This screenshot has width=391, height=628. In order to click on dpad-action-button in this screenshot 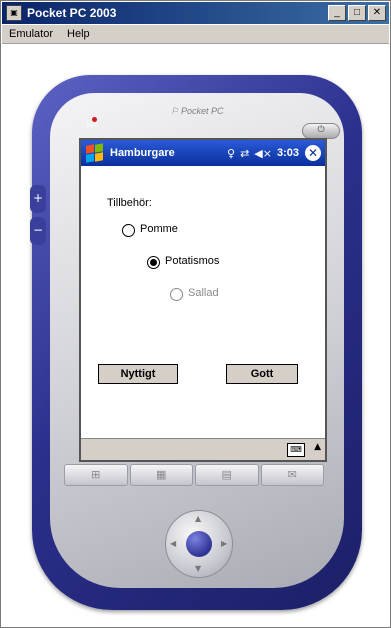, I will do `click(199, 544)`.